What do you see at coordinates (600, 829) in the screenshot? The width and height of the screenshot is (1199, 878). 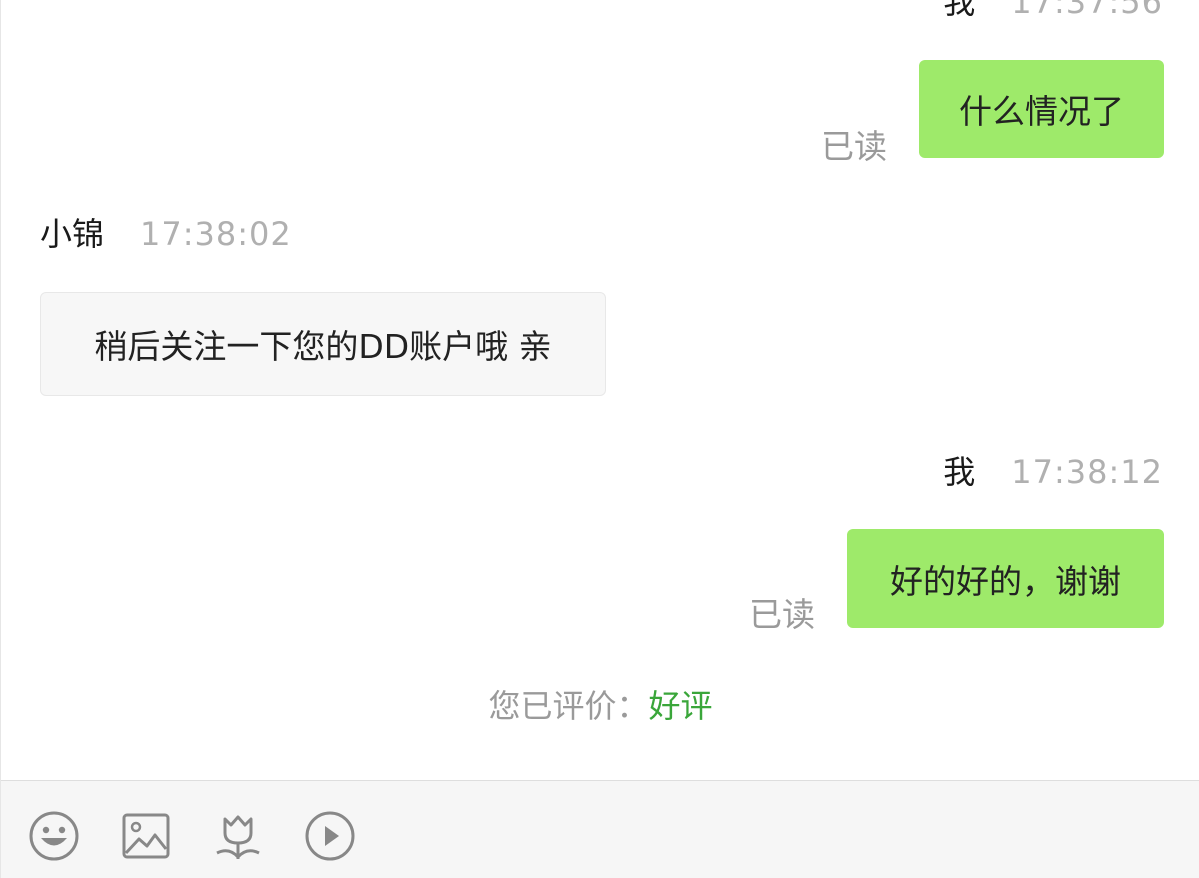 I see `input-toolbar` at bounding box center [600, 829].